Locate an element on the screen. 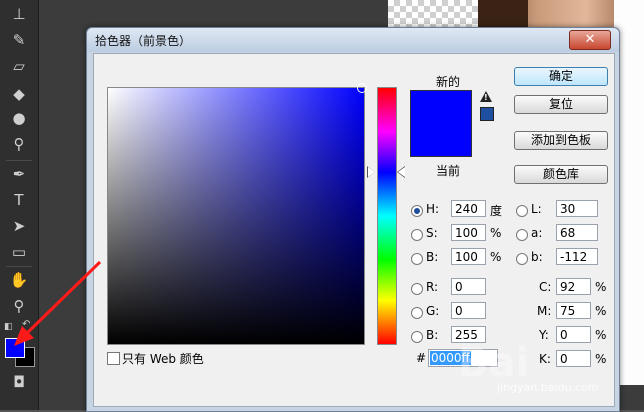 This screenshot has height=412, width=644. green-input: 0 is located at coordinates (468, 310).